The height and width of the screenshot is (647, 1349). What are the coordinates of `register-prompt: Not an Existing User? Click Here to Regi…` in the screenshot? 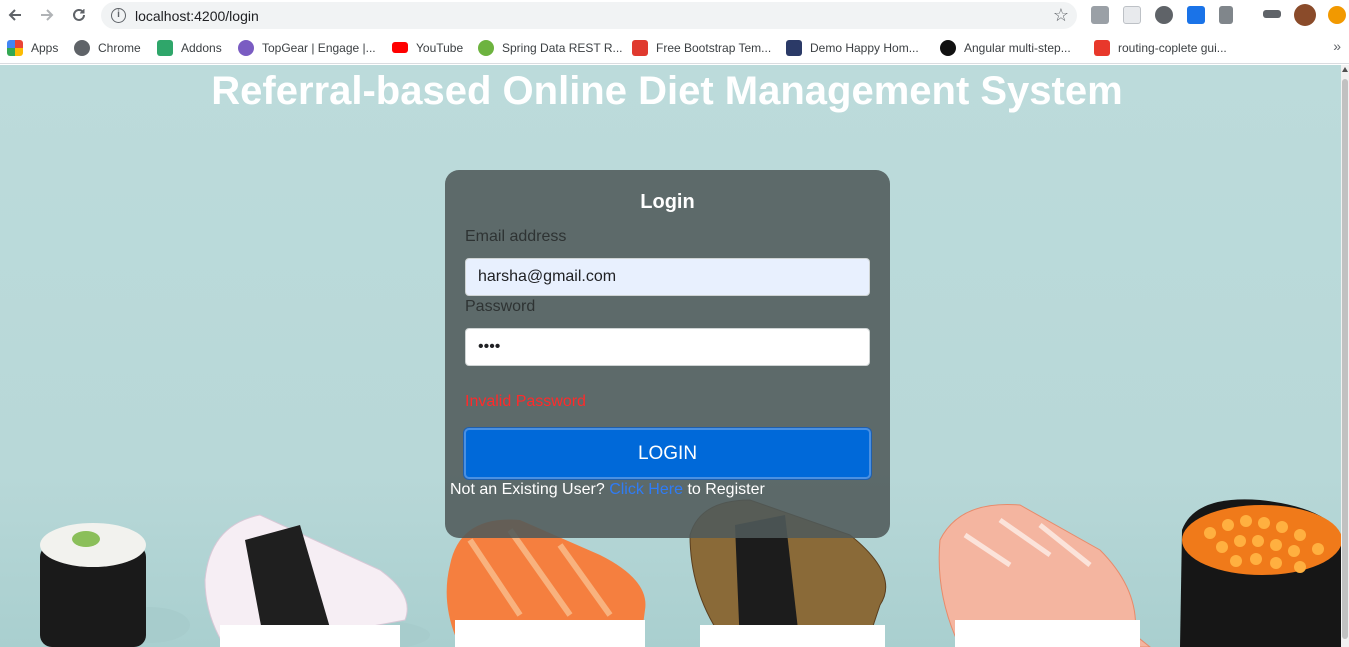 It's located at (607, 490).